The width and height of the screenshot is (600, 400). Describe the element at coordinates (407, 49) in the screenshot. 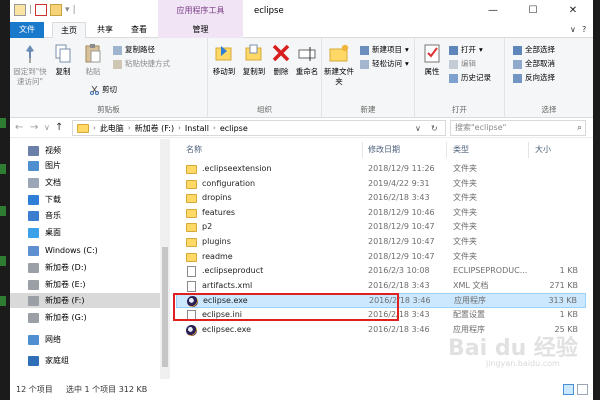

I see `new-item-dropdown-icon: ▾` at that location.